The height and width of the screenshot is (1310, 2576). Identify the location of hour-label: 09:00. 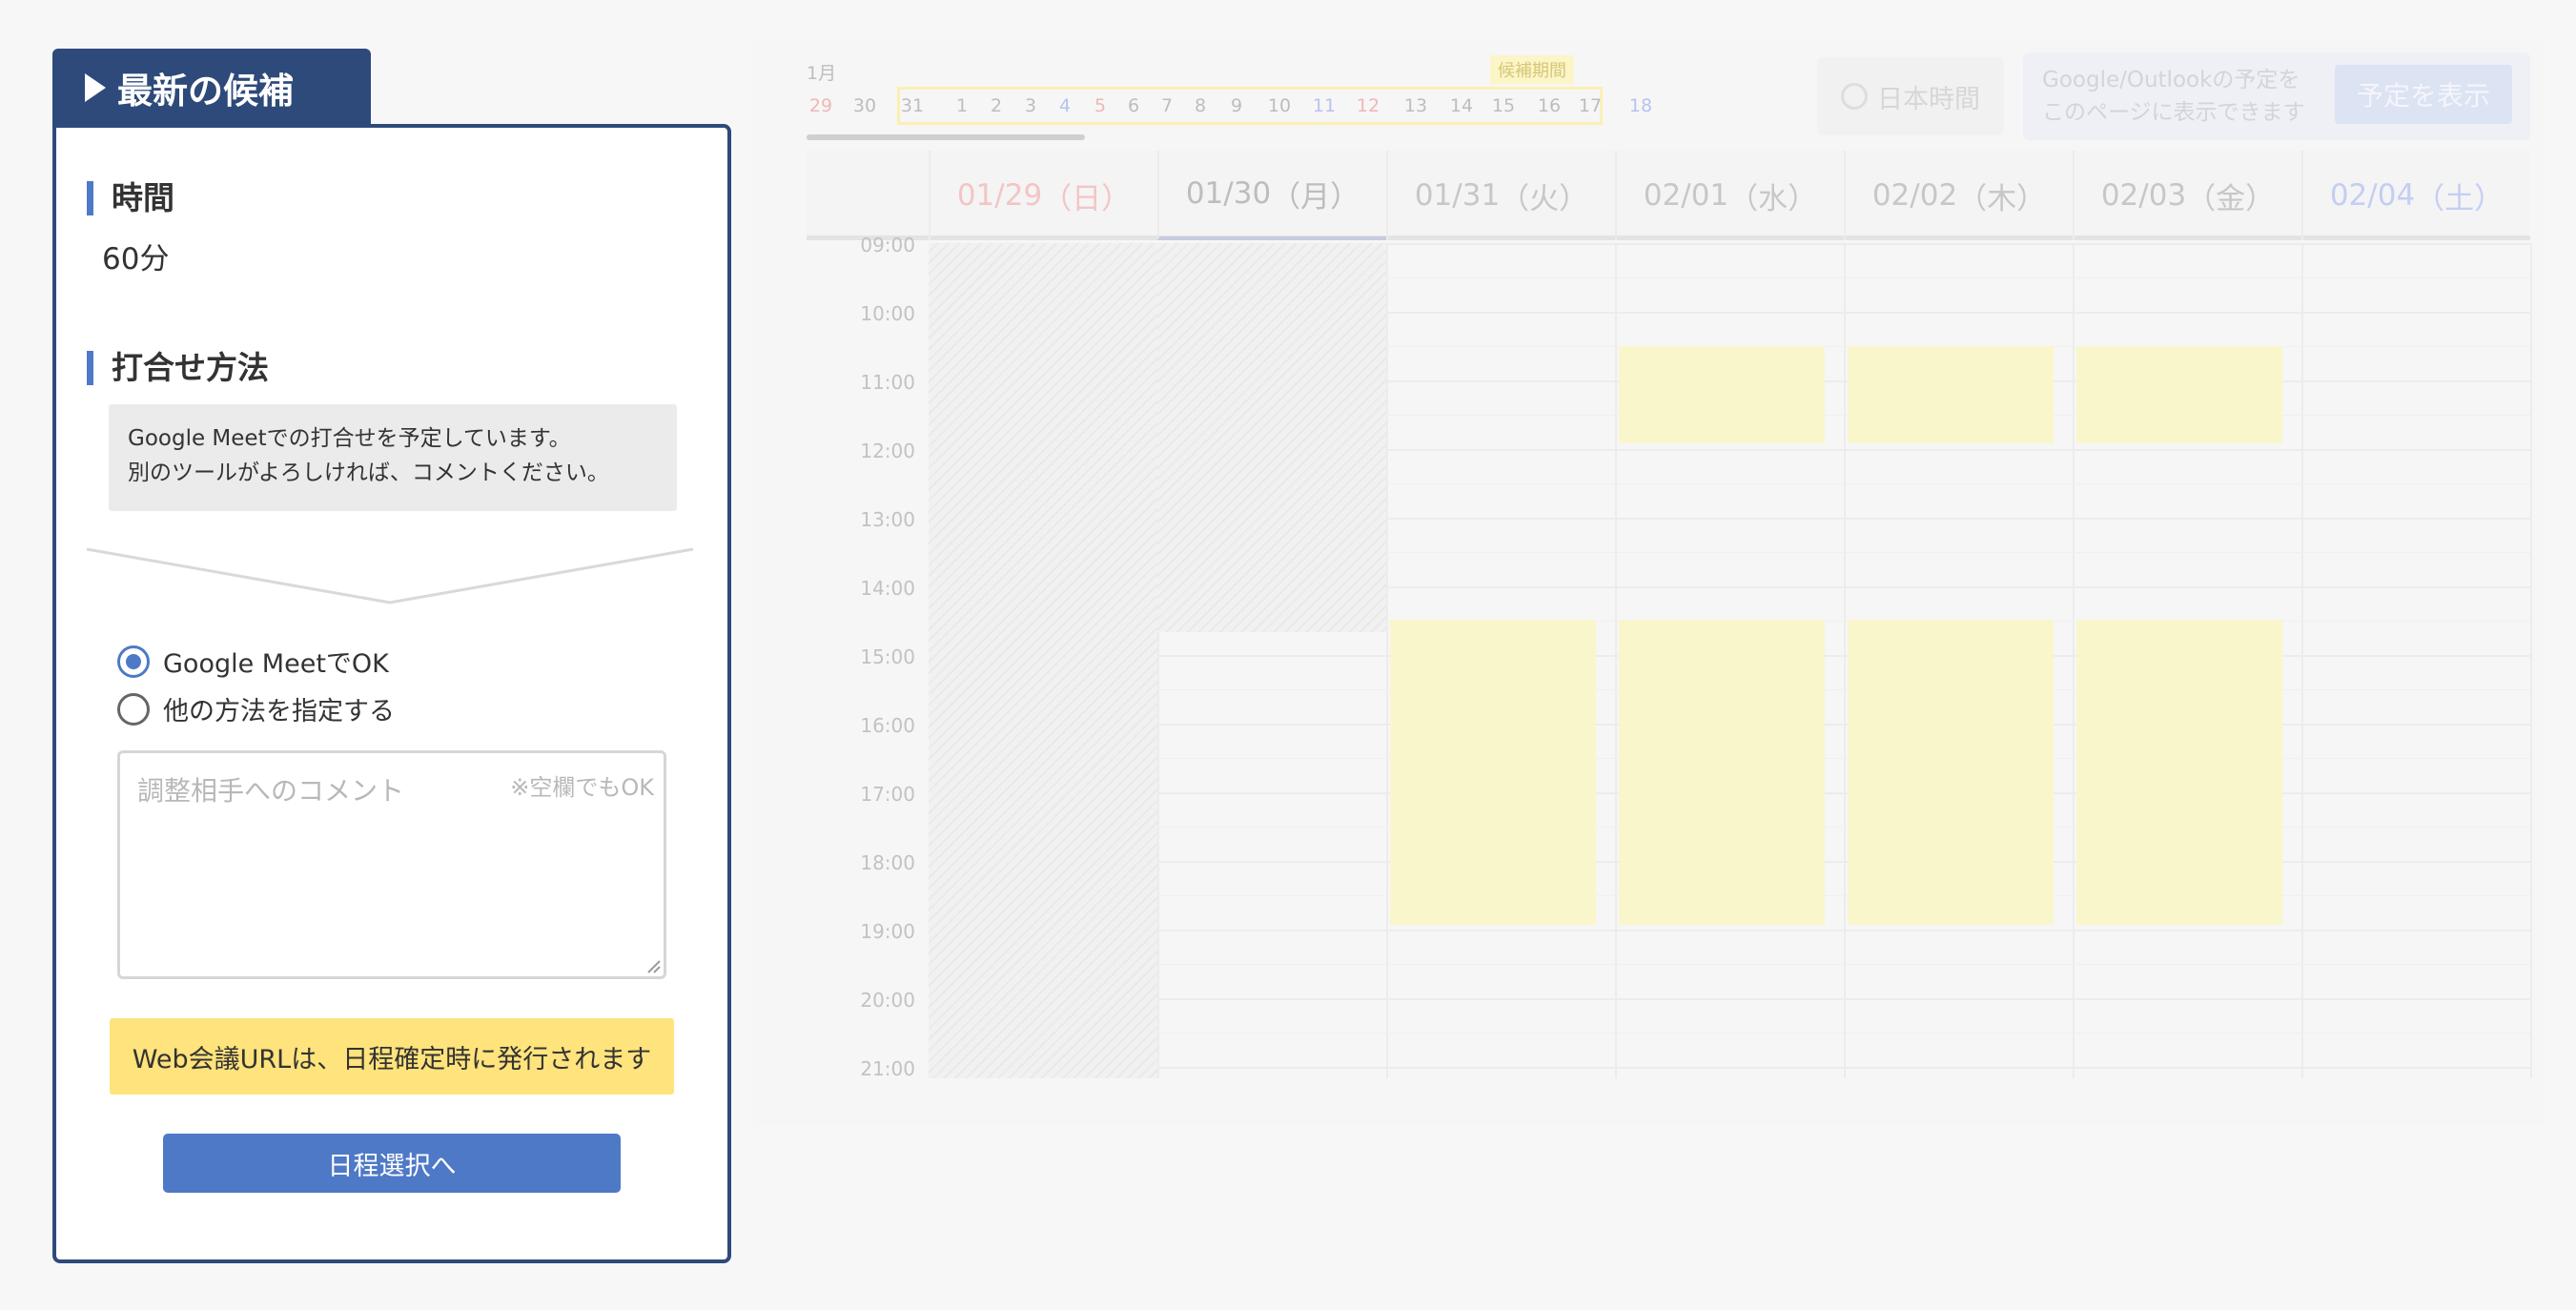
(887, 245).